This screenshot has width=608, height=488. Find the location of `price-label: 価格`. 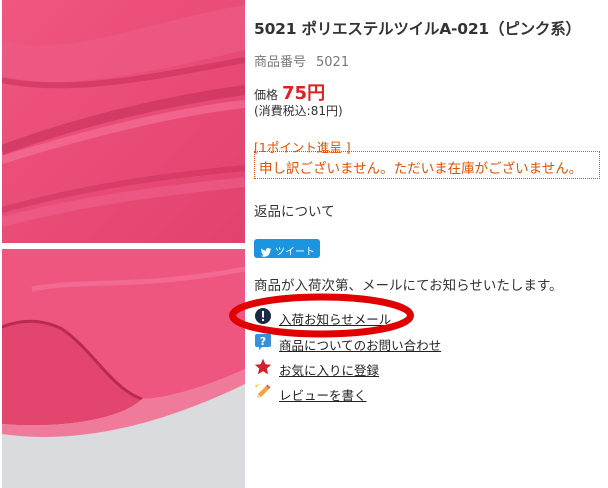

price-label: 価格 is located at coordinates (266, 95).